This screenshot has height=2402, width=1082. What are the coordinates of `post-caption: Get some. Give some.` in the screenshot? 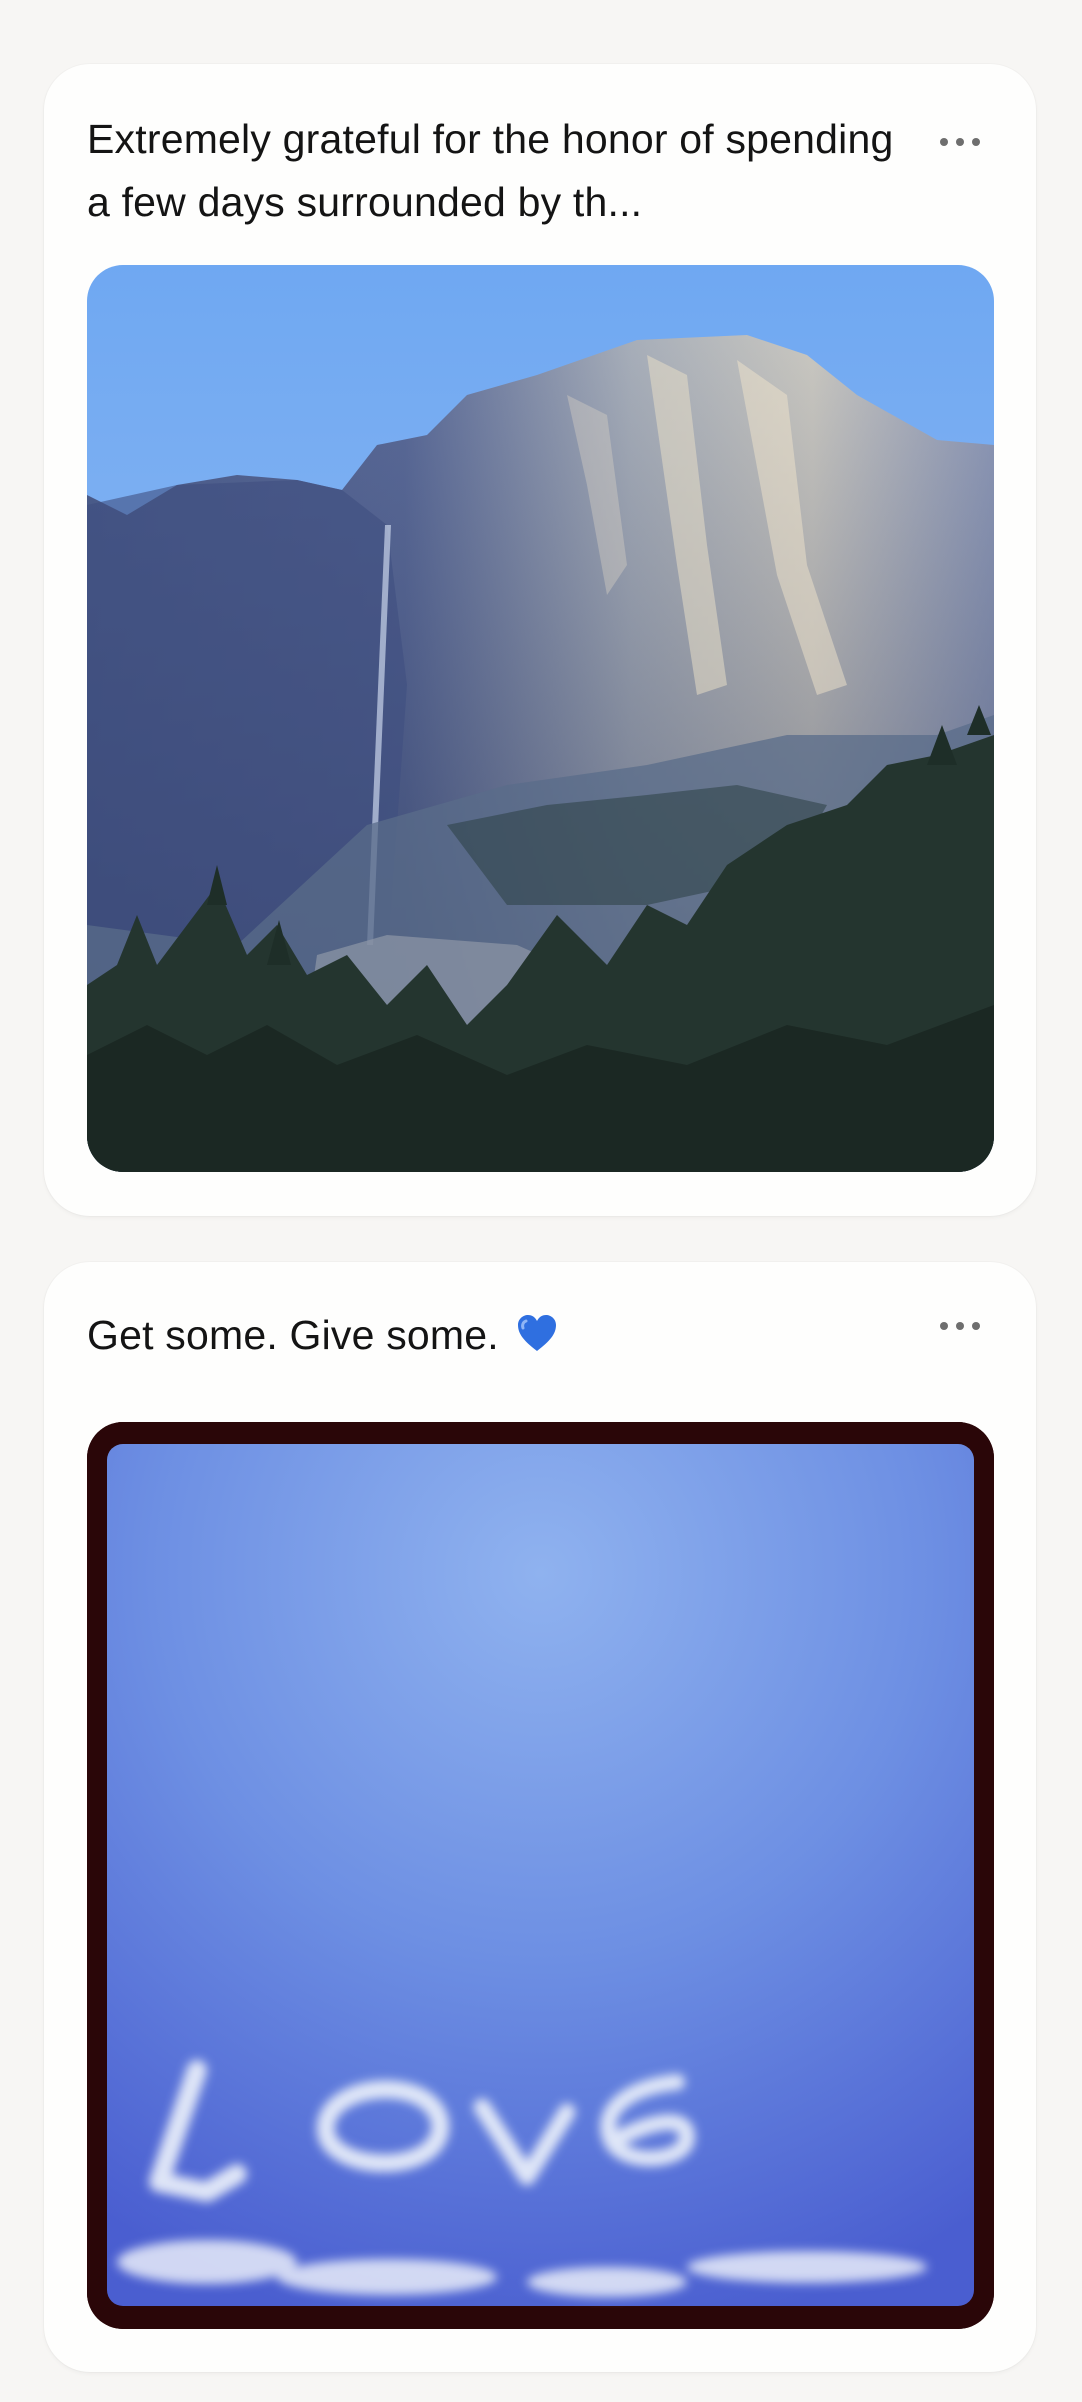 It's located at (507, 1337).